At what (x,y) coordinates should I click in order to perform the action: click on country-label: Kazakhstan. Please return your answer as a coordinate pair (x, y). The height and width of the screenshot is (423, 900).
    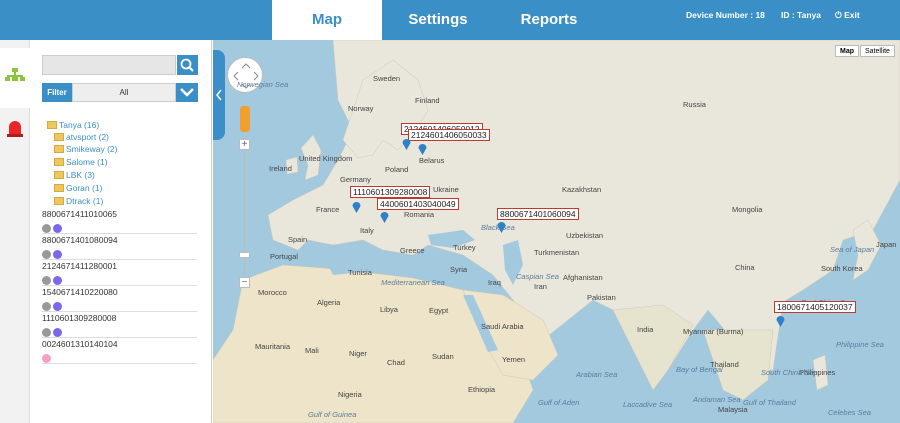
    Looking at the image, I should click on (582, 189).